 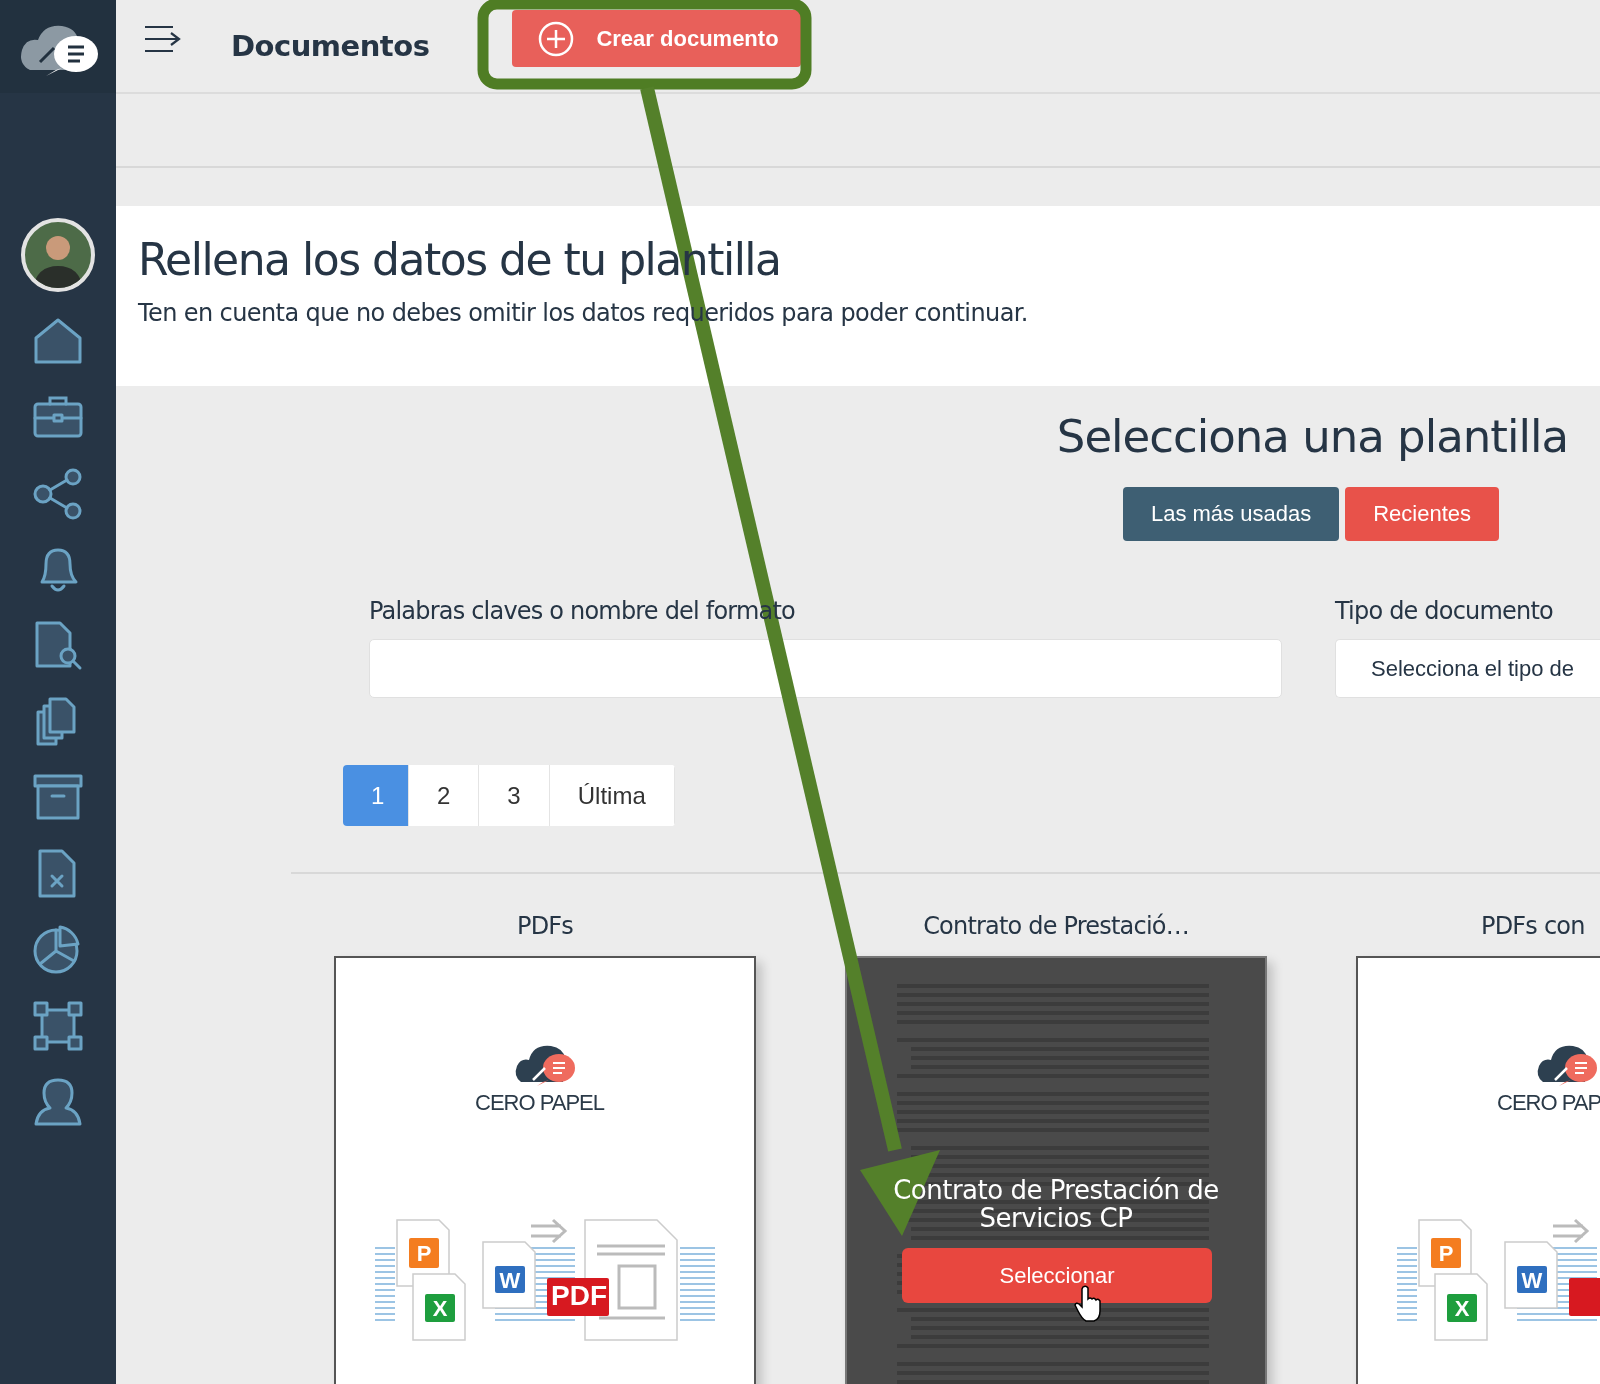 What do you see at coordinates (579, 1295) in the screenshot?
I see `file-type-label: PDF` at bounding box center [579, 1295].